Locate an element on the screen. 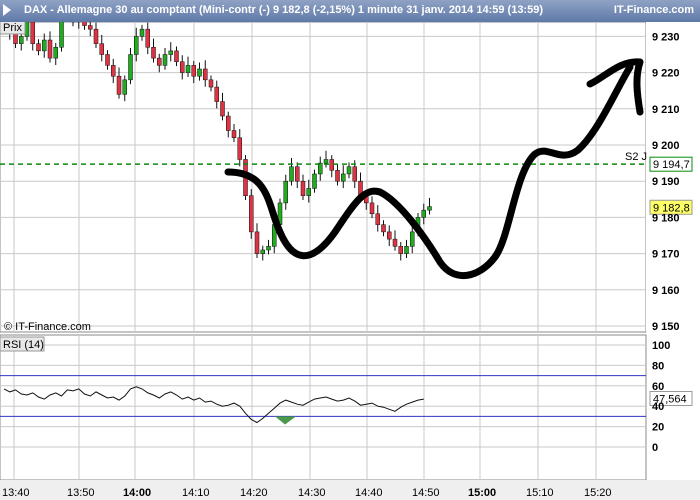 The image size is (700, 500). time-tick-label: 13:50 is located at coordinates (81, 493).